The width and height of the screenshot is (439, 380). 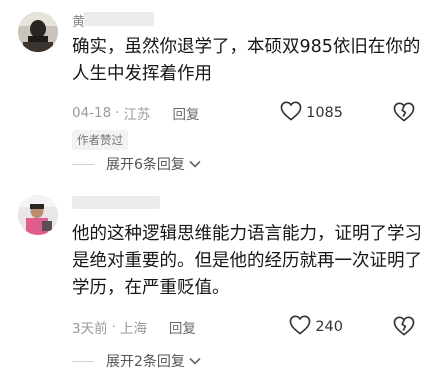 I want to click on like-button: 240, so click(x=316, y=327).